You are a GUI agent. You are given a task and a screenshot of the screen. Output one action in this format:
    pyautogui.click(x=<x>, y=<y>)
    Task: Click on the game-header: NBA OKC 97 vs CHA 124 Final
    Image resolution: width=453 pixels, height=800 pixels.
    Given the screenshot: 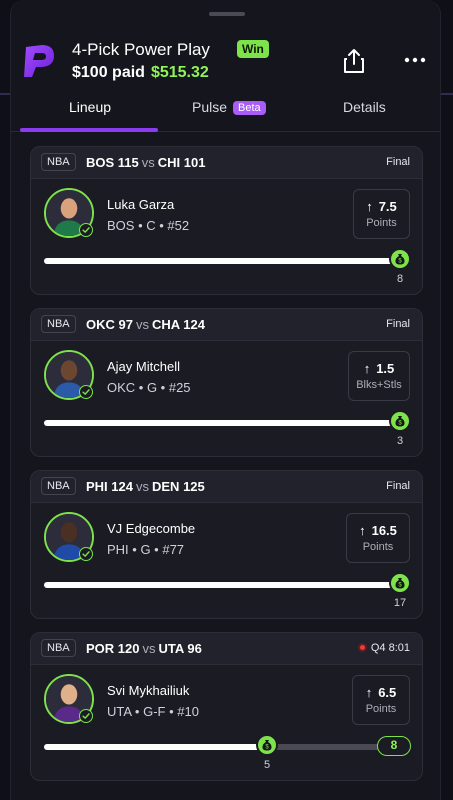 What is the action you would take?
    pyautogui.click(x=226, y=325)
    